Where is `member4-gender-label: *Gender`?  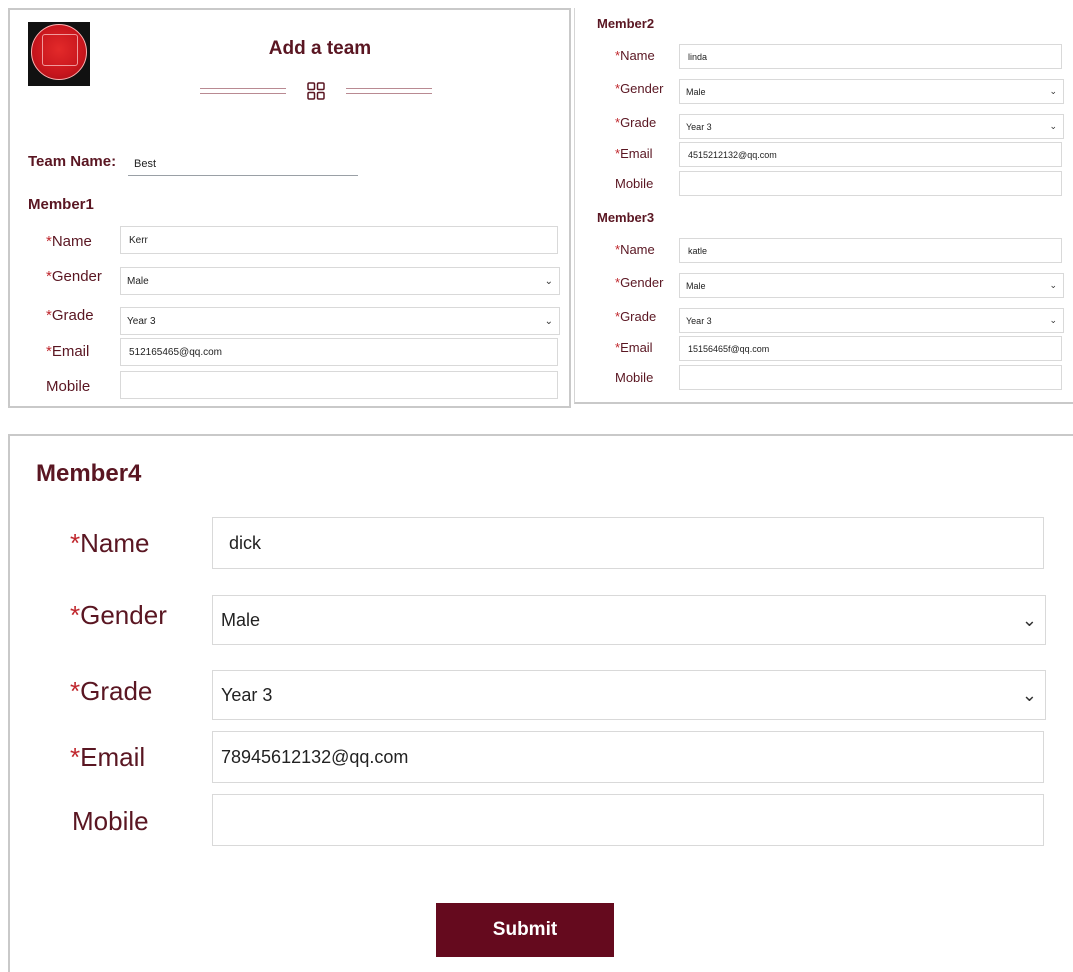 member4-gender-label: *Gender is located at coordinates (118, 615).